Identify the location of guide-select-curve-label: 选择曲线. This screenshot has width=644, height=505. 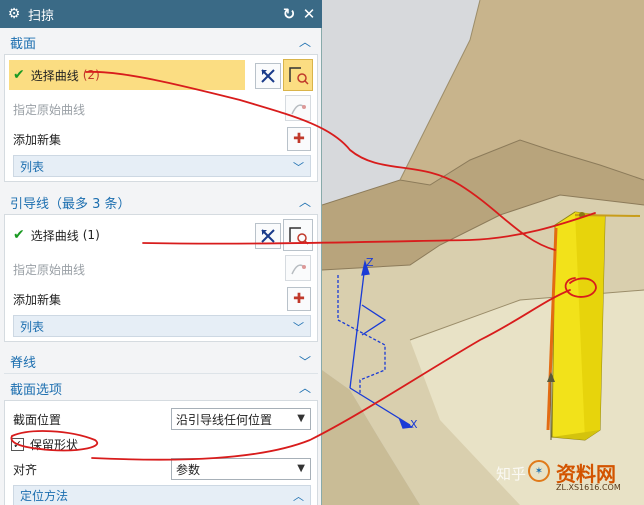
(54, 235).